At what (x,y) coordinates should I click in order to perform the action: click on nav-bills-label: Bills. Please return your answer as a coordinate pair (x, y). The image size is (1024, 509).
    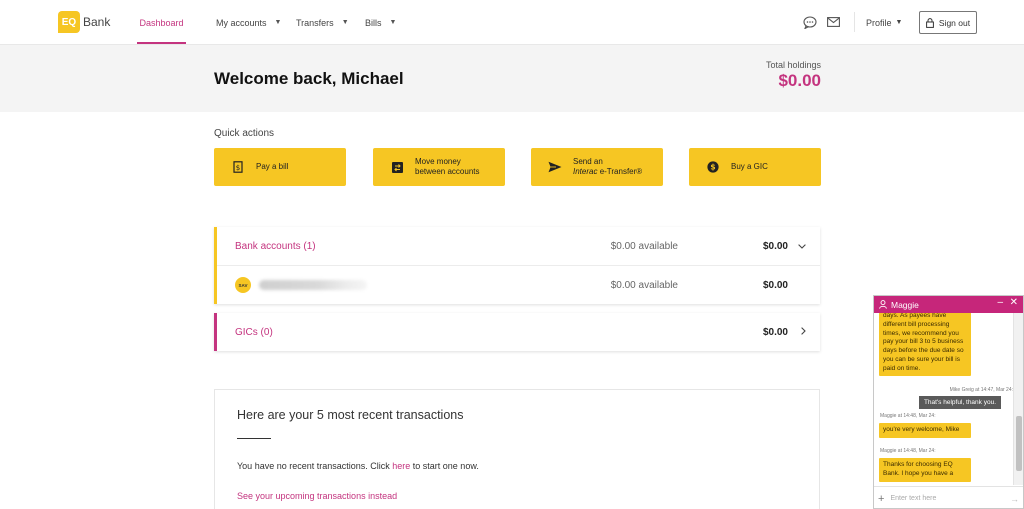
    Looking at the image, I should click on (373, 22).